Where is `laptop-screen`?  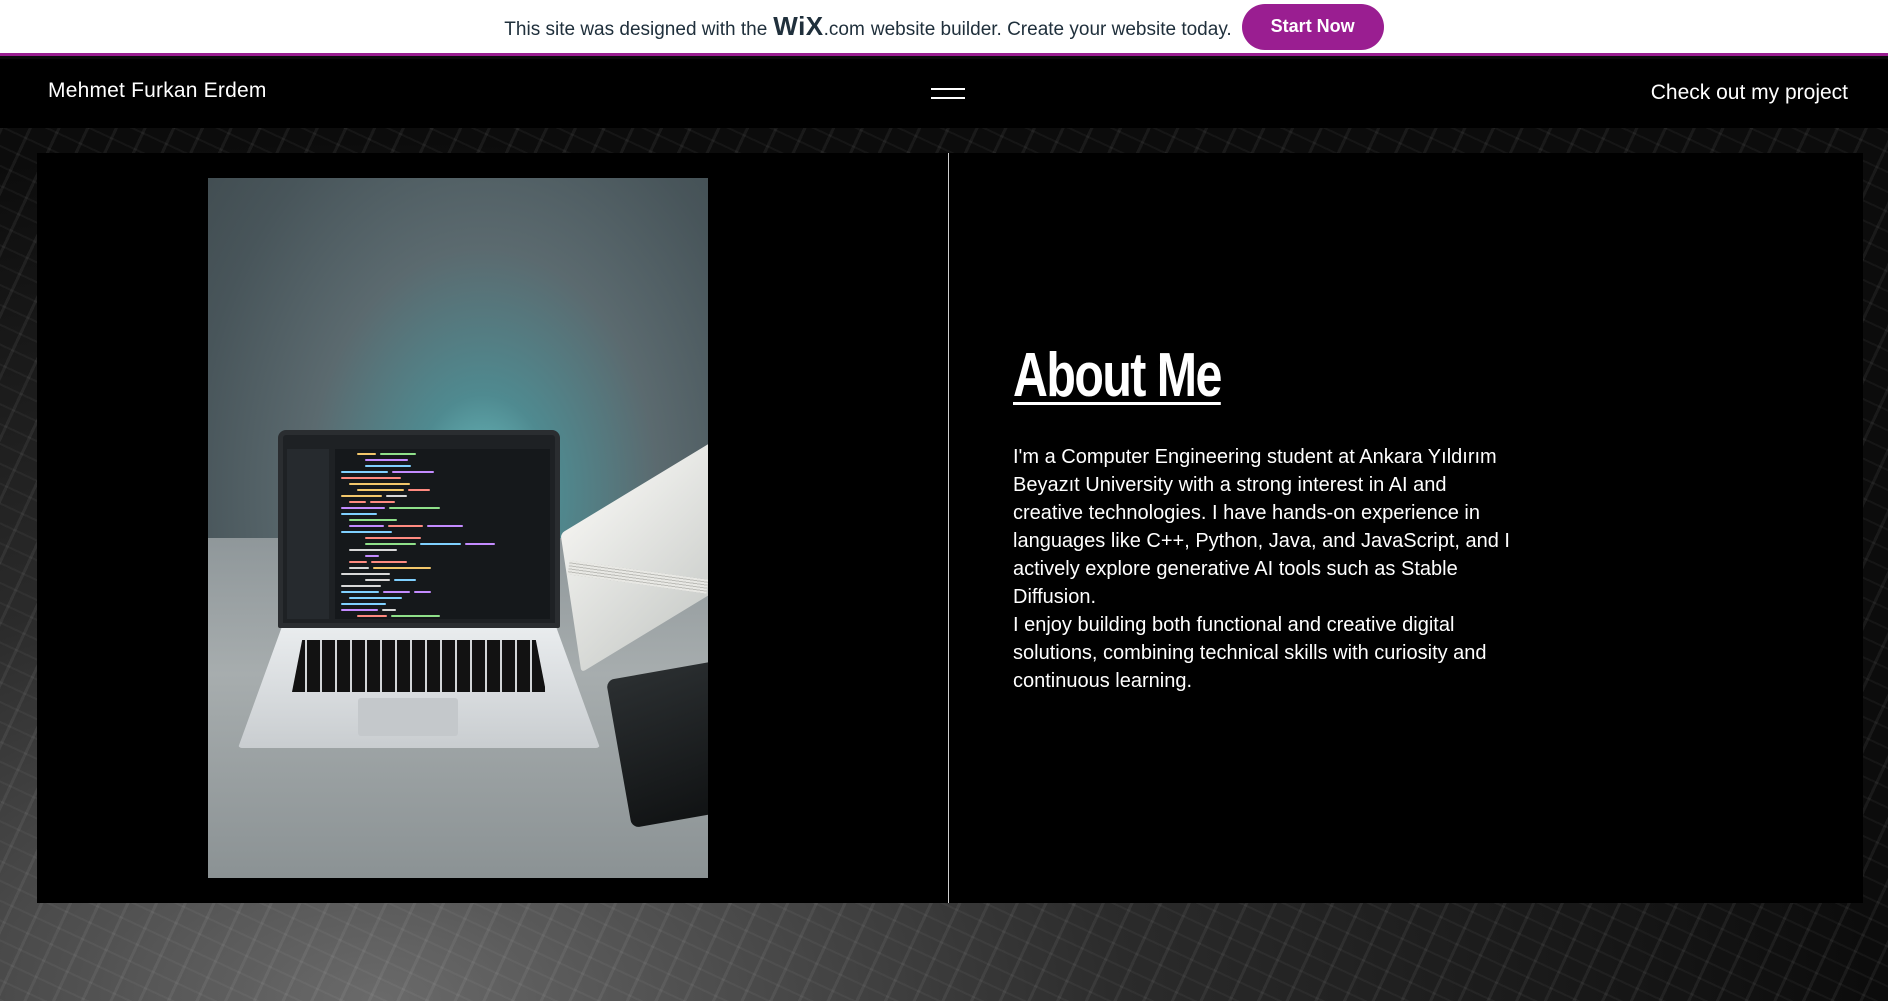
laptop-screen is located at coordinates (419, 529).